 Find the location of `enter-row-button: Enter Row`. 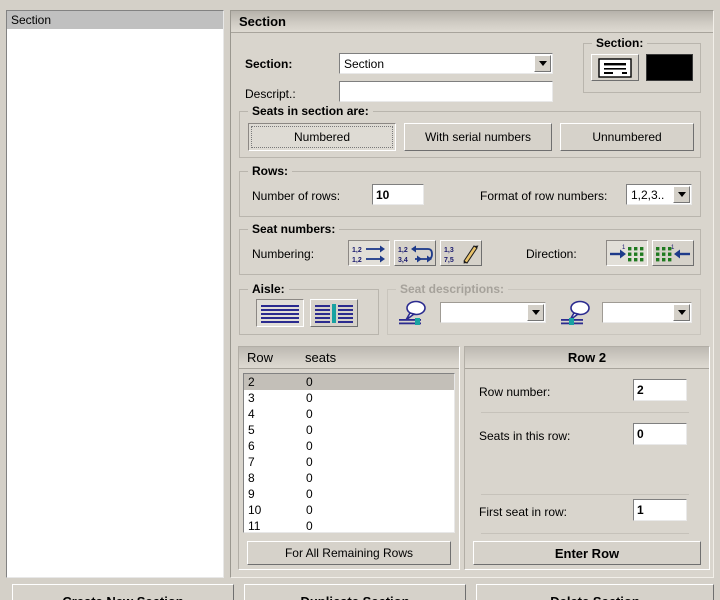

enter-row-button: Enter Row is located at coordinates (587, 553).